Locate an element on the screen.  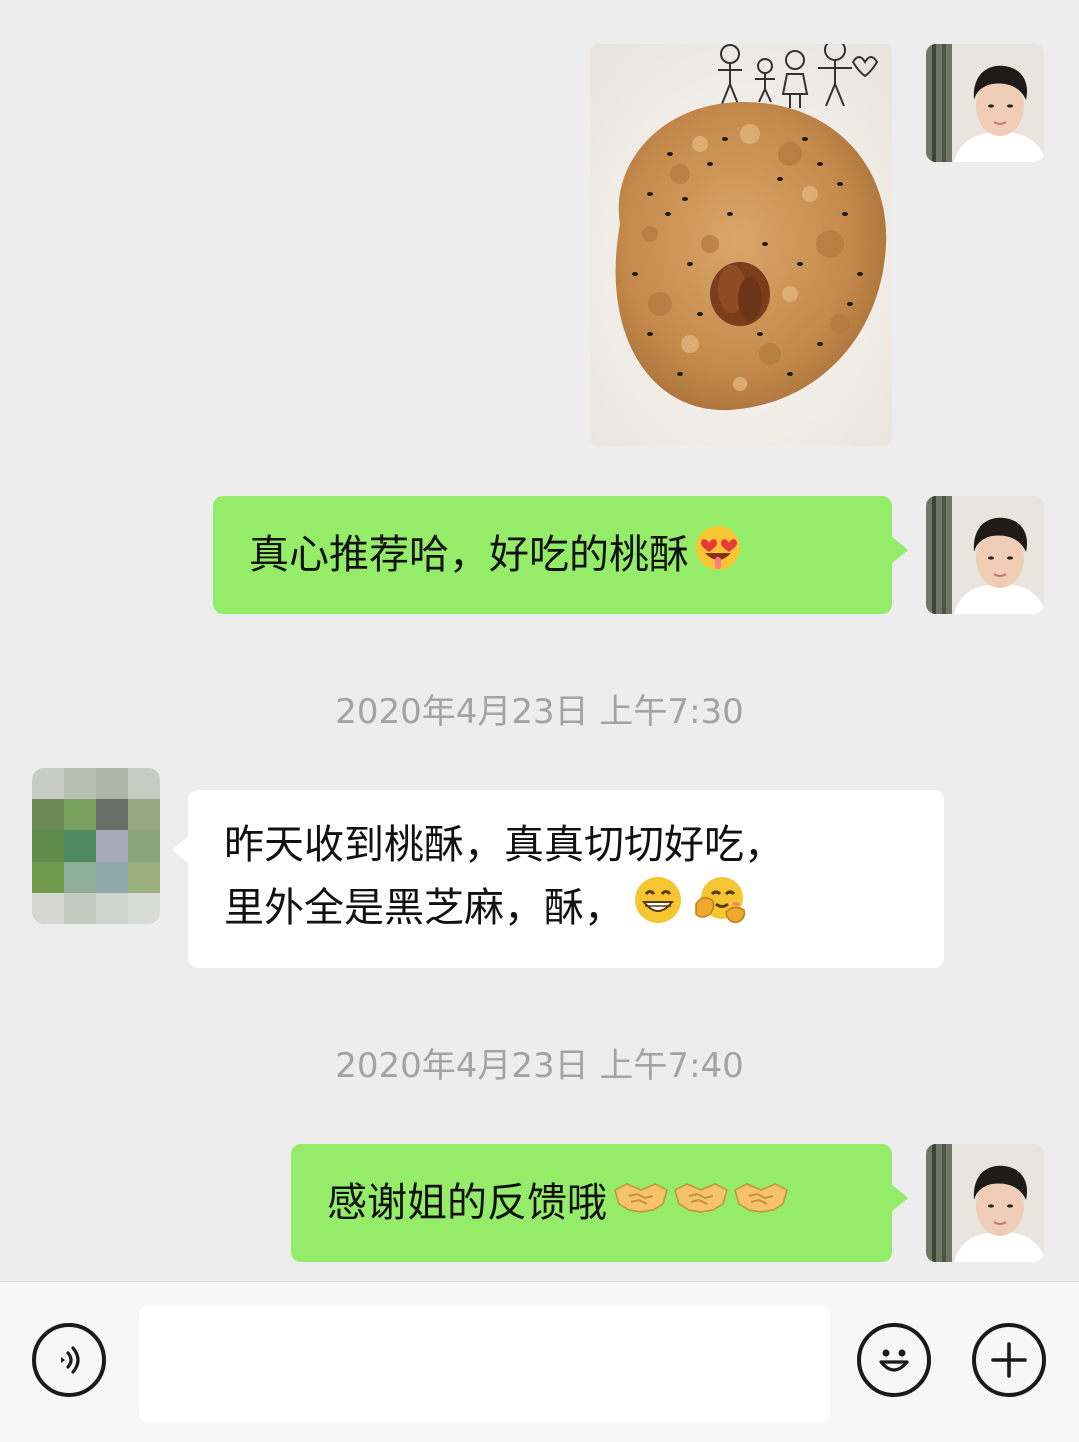
timestamp: 2020年4月23日 上午7:40 is located at coordinates (539, 1066).